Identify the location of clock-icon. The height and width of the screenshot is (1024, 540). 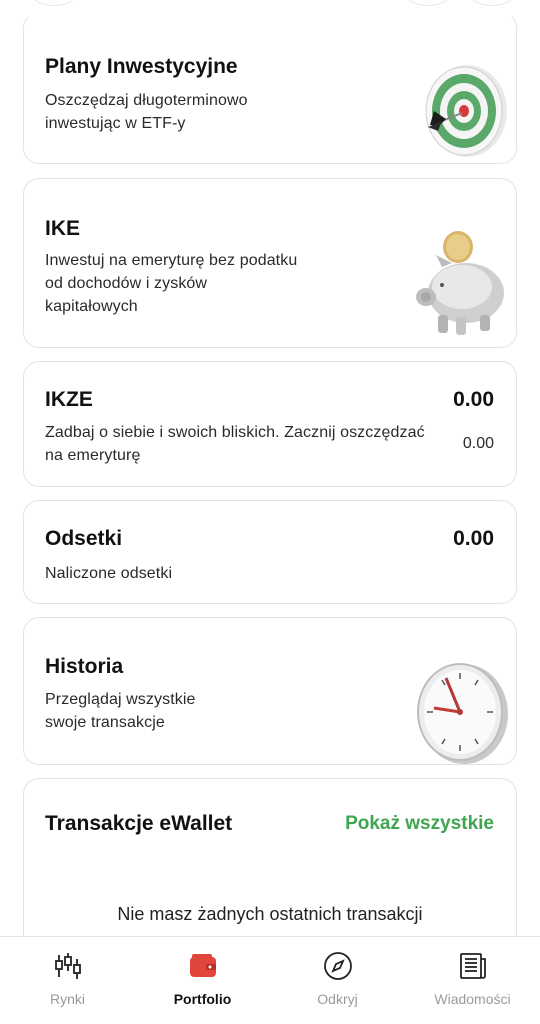
(462, 713).